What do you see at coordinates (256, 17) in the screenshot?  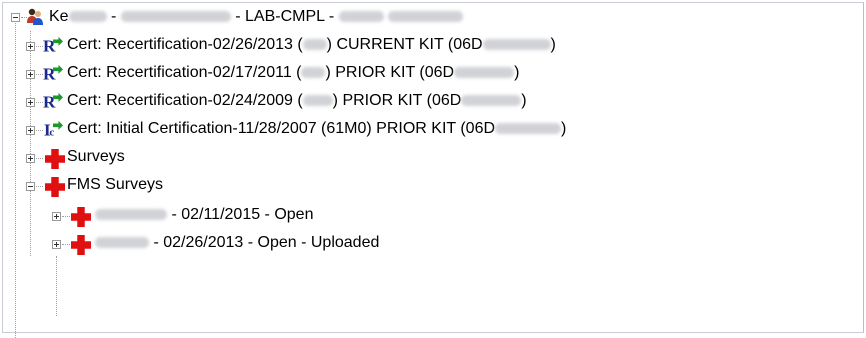 I see `root-label: Ke - - LAB-CMPL -` at bounding box center [256, 17].